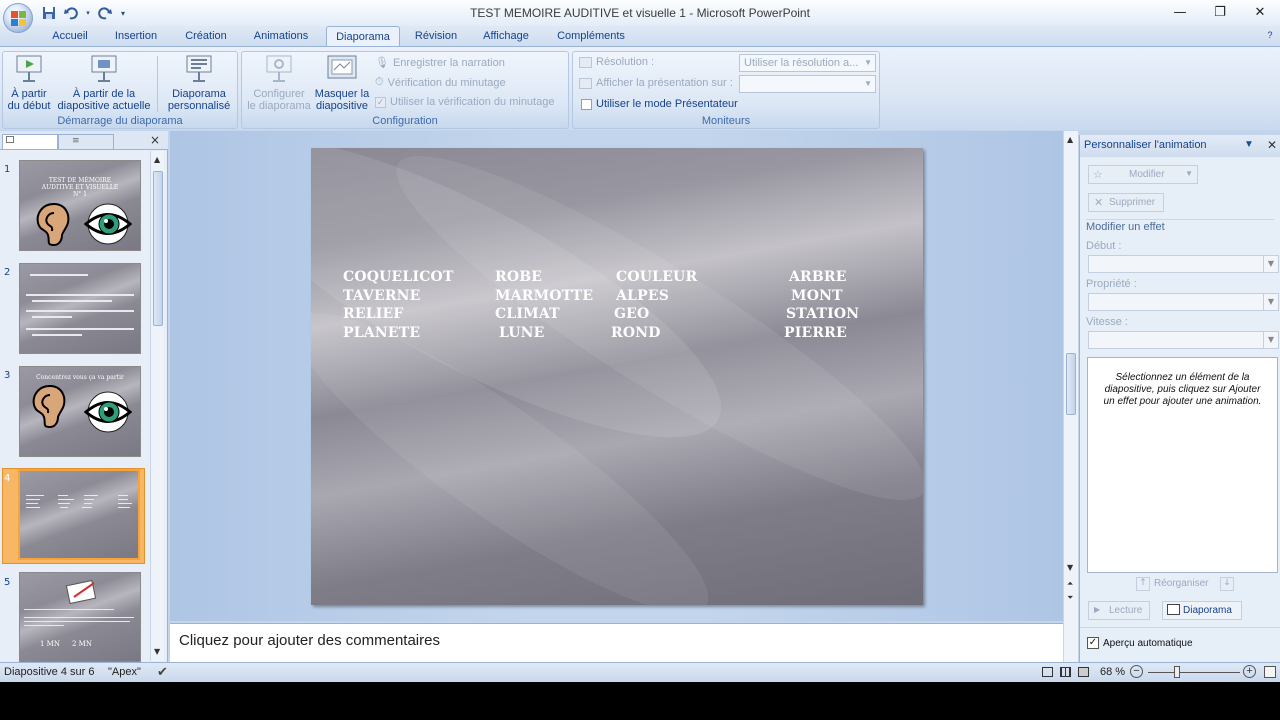 Image resolution: width=1280 pixels, height=720 pixels. Describe the element at coordinates (279, 106) in the screenshot. I see `setup-label-2: le diaporama` at that location.